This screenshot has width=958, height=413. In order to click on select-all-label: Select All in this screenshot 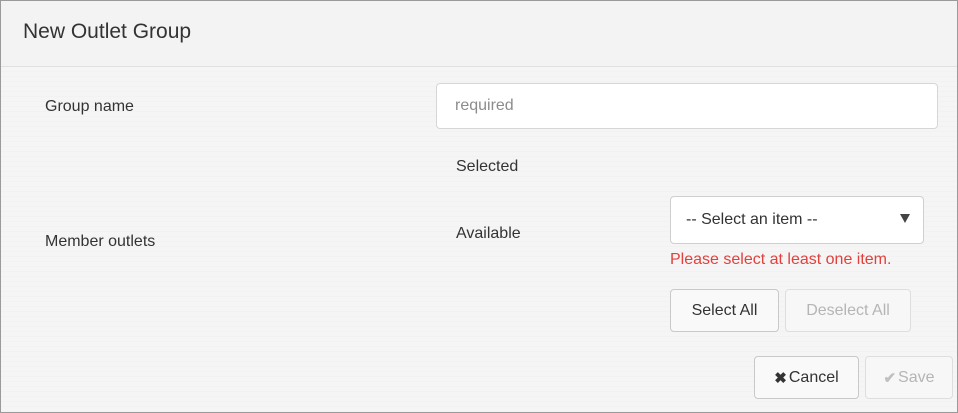, I will do `click(724, 310)`.